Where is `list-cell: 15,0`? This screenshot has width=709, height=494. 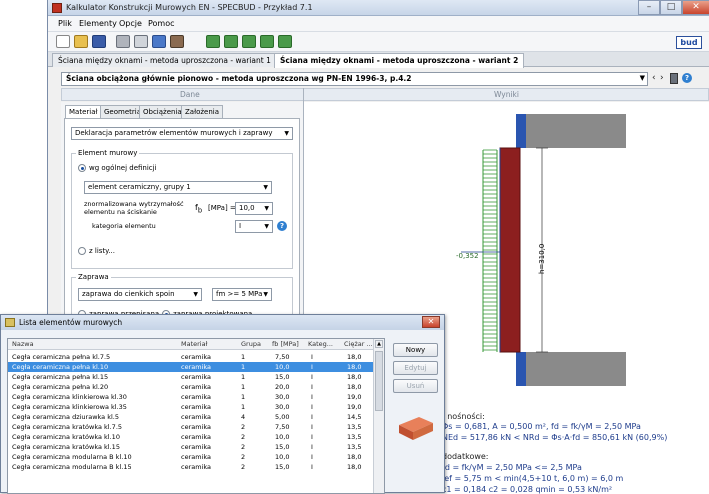 list-cell: 15,0 is located at coordinates (282, 447).